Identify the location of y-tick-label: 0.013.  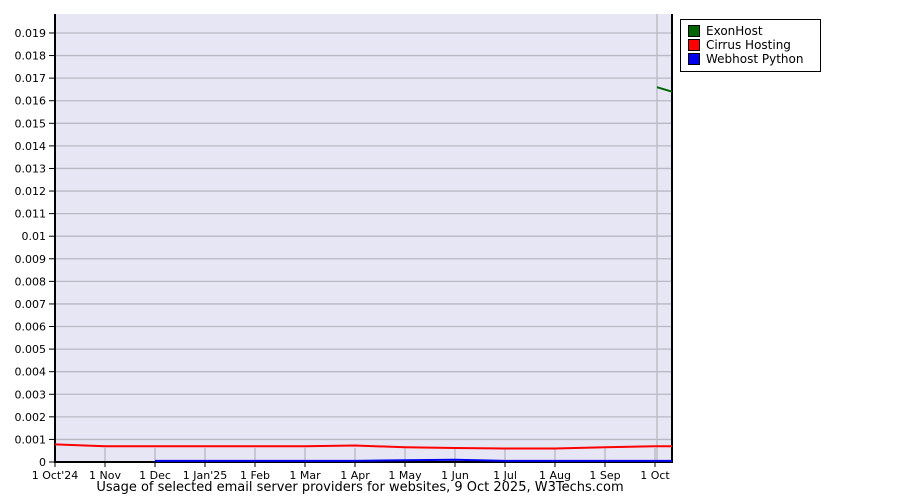
(31, 168).